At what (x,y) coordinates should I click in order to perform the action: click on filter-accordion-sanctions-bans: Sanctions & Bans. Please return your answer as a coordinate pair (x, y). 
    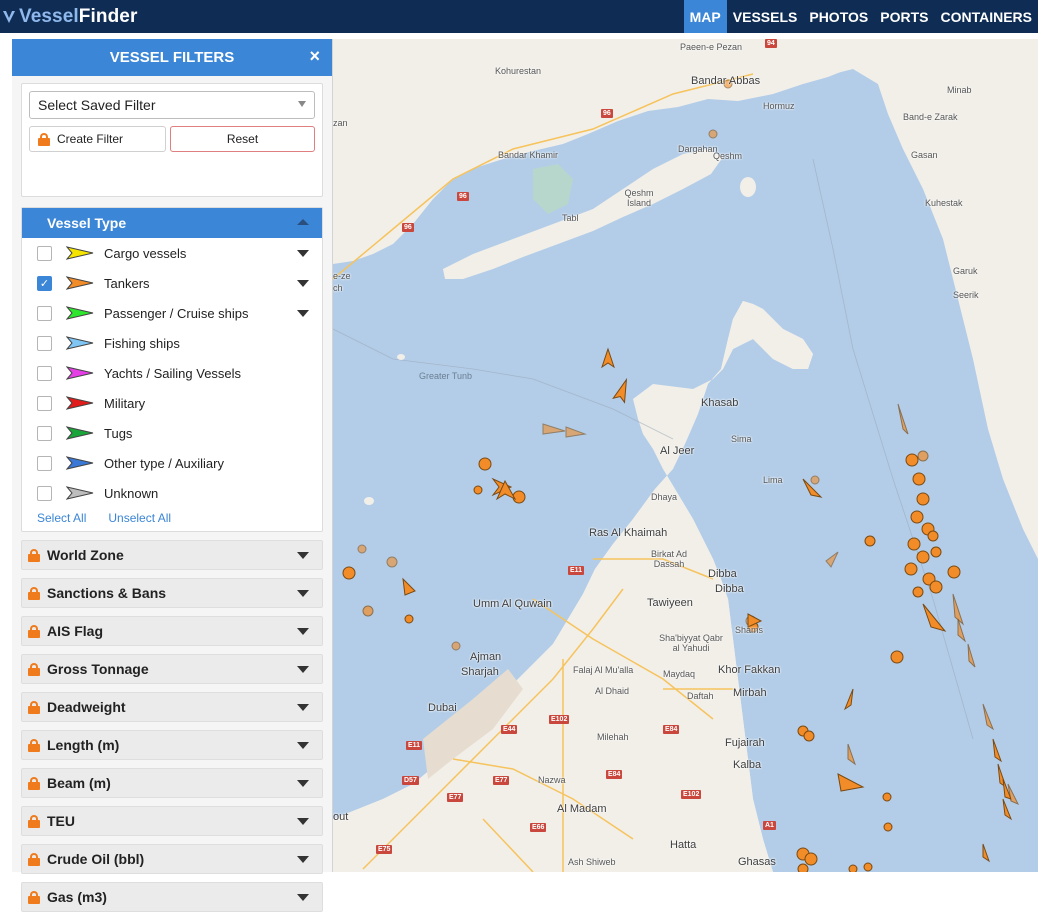
    Looking at the image, I should click on (172, 593).